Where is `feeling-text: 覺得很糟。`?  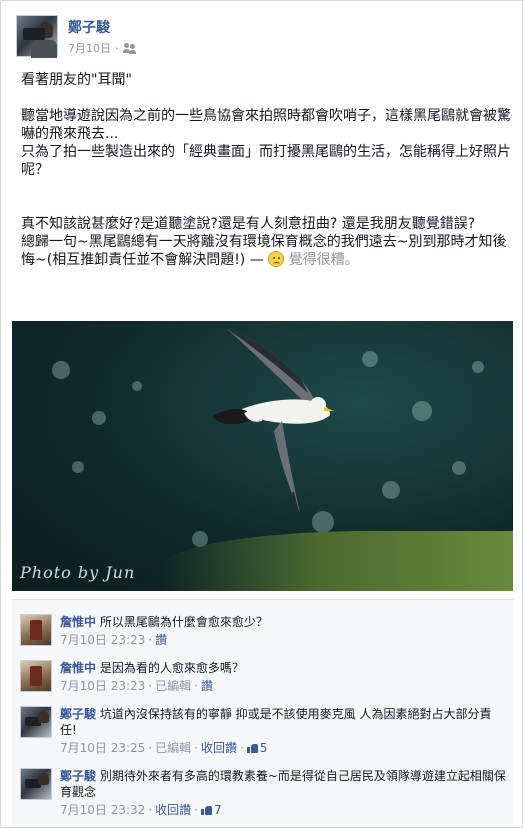
feeling-text: 覺得很糟。 is located at coordinates (324, 260).